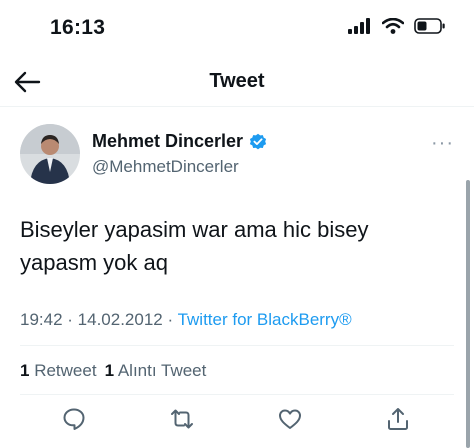 The image size is (474, 448). What do you see at coordinates (109, 370) in the screenshot?
I see `quote-count: 1` at bounding box center [109, 370].